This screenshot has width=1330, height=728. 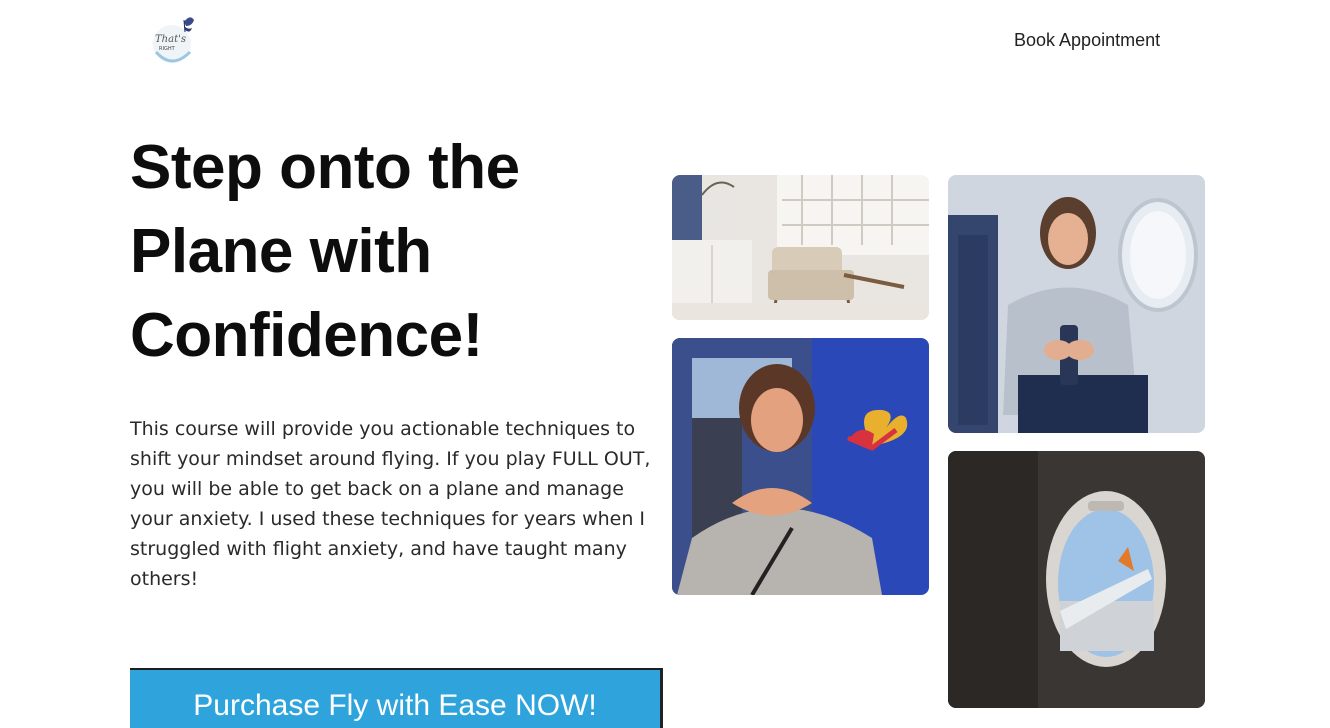 I want to click on purchase-button: Purchase Fly with Ease NOW!, so click(x=396, y=698).